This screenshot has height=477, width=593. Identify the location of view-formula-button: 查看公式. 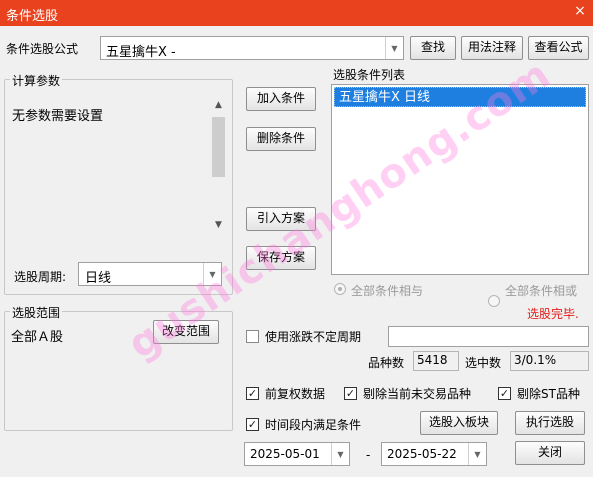
(558, 48).